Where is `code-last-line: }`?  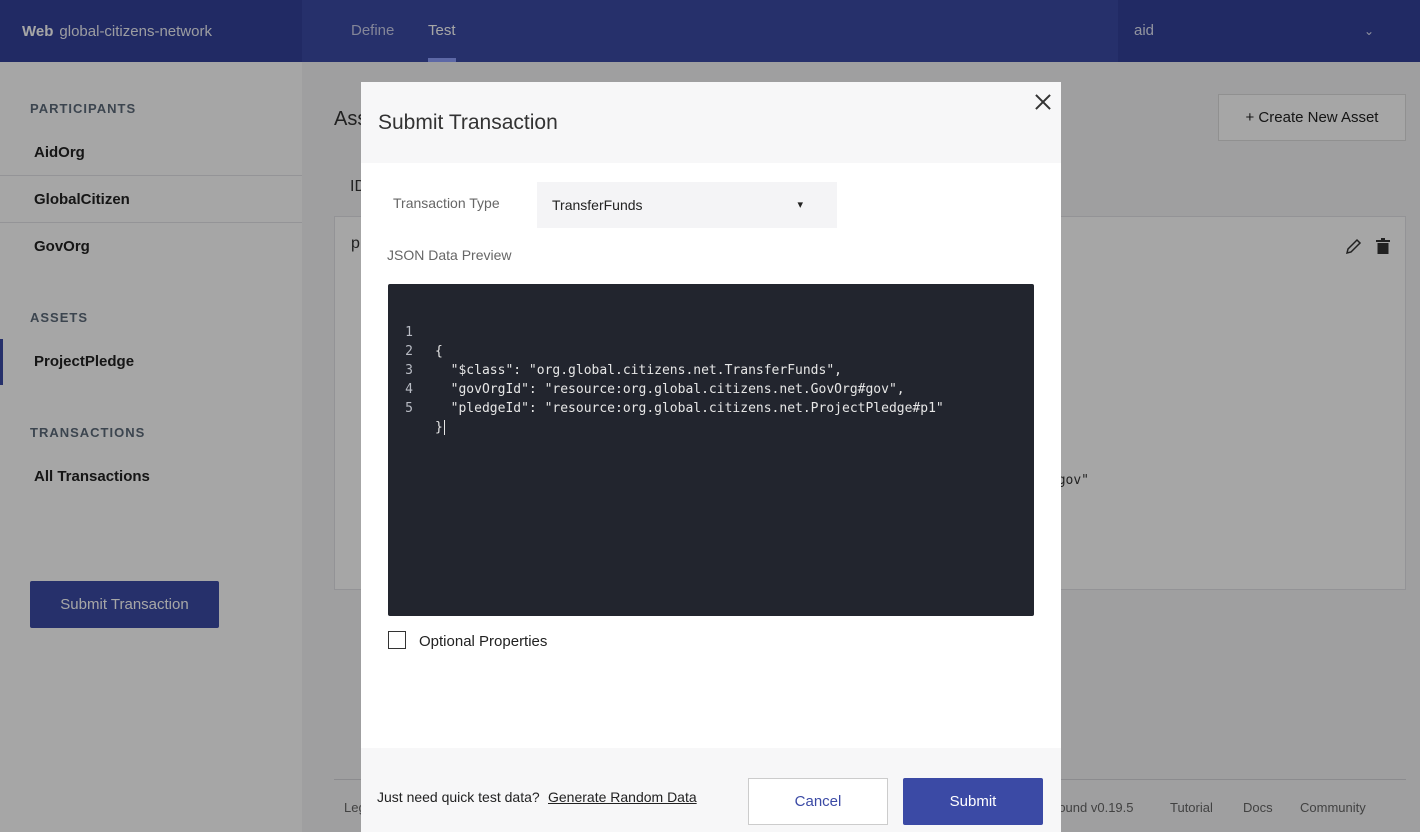 code-last-line: } is located at coordinates (440, 427).